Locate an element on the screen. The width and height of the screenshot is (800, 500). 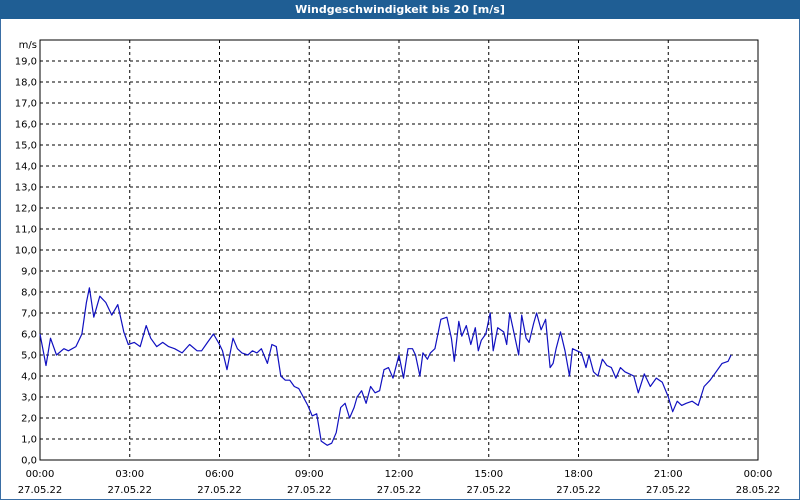
y-tick-label: 5,0 is located at coordinates (29, 356).